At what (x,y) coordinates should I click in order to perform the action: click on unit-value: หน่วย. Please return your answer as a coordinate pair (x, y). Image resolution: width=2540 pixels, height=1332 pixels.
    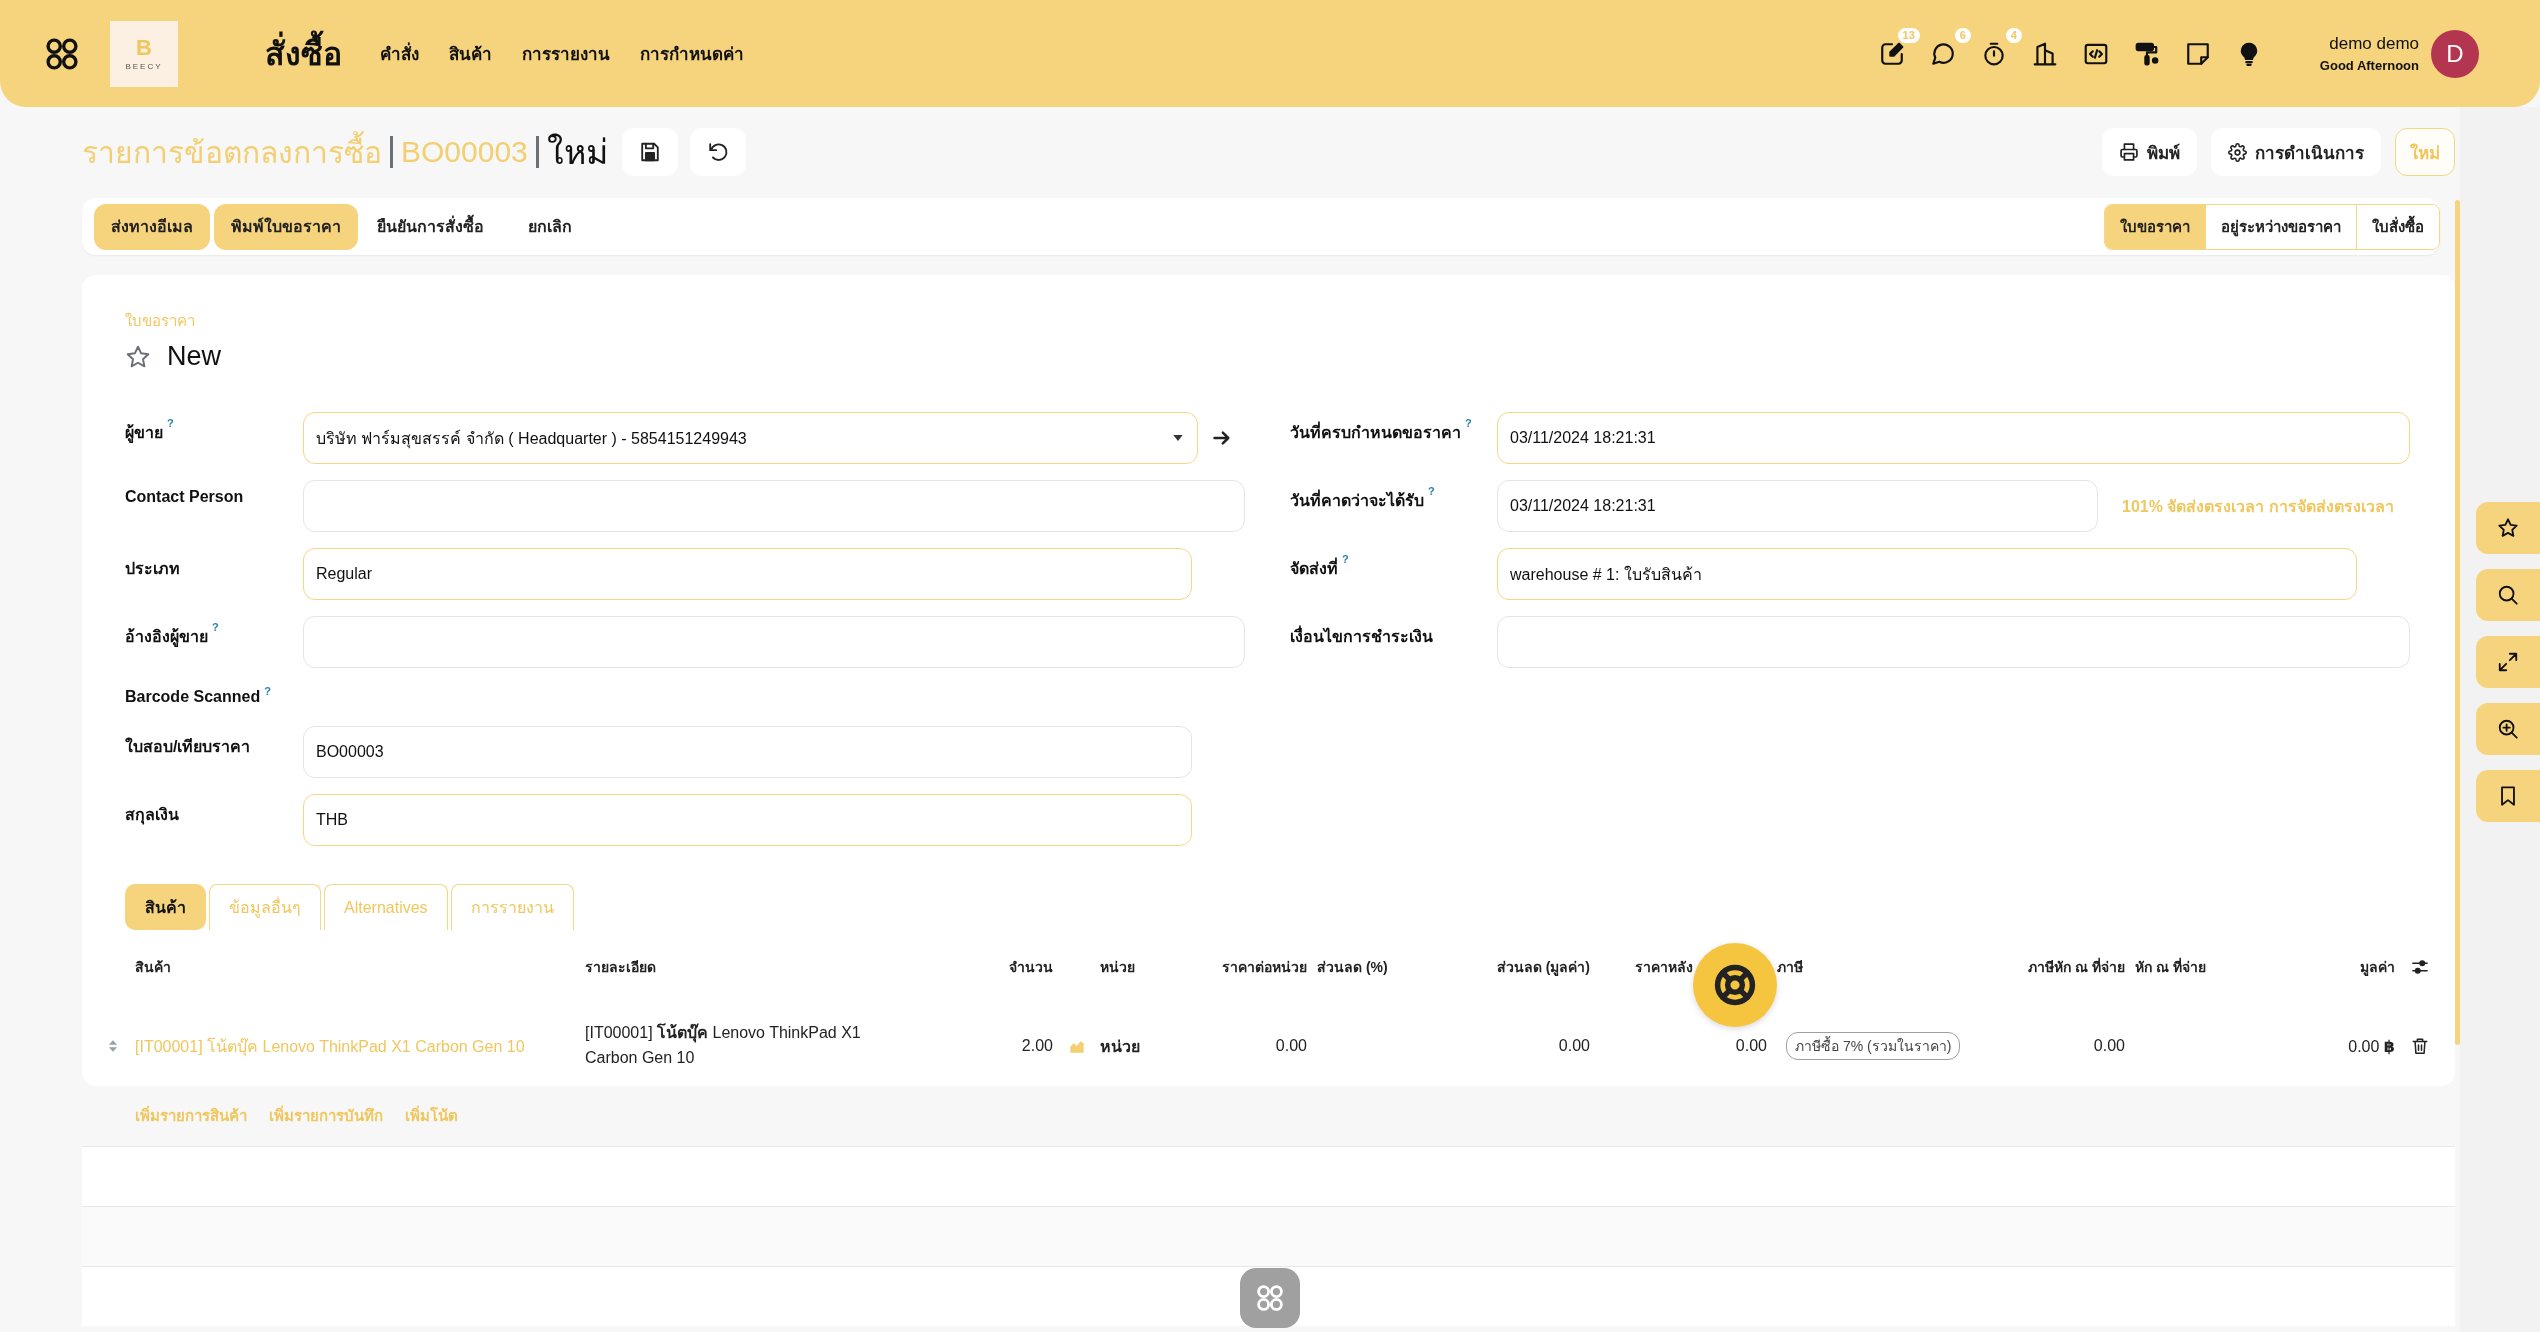
    Looking at the image, I should click on (1120, 1046).